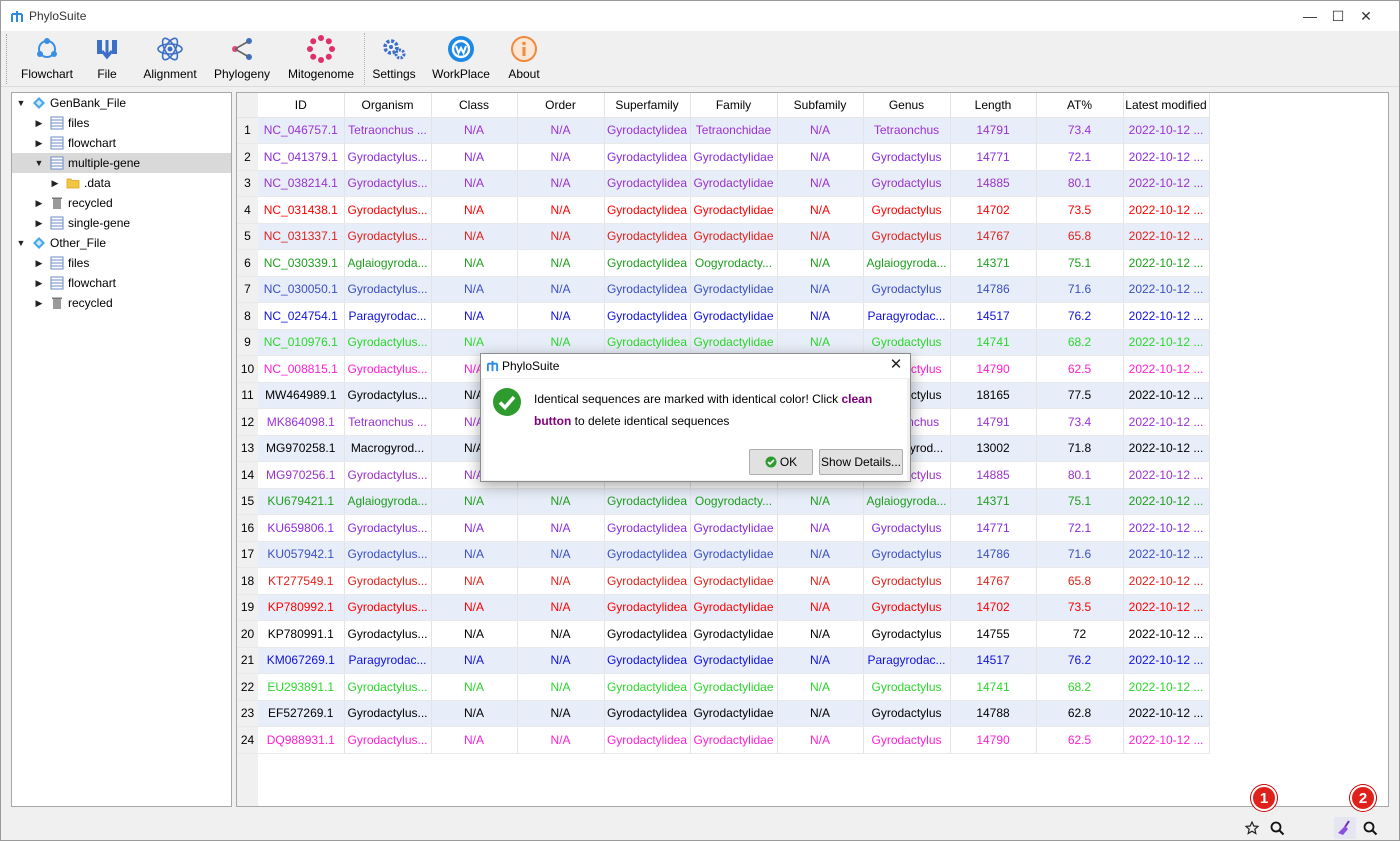 The width and height of the screenshot is (1400, 841). What do you see at coordinates (301, 607) in the screenshot?
I see `cell-id: KP780992.1` at bounding box center [301, 607].